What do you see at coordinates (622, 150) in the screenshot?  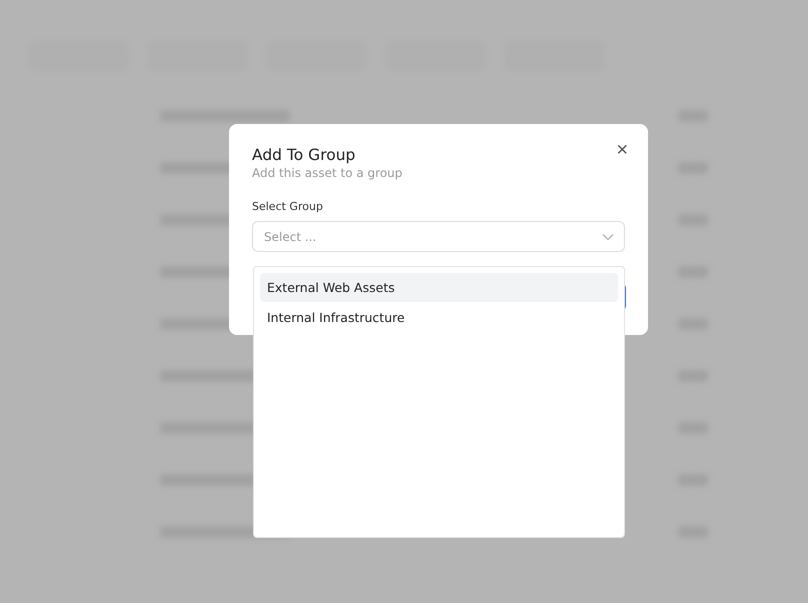 I see `close-button: ×` at bounding box center [622, 150].